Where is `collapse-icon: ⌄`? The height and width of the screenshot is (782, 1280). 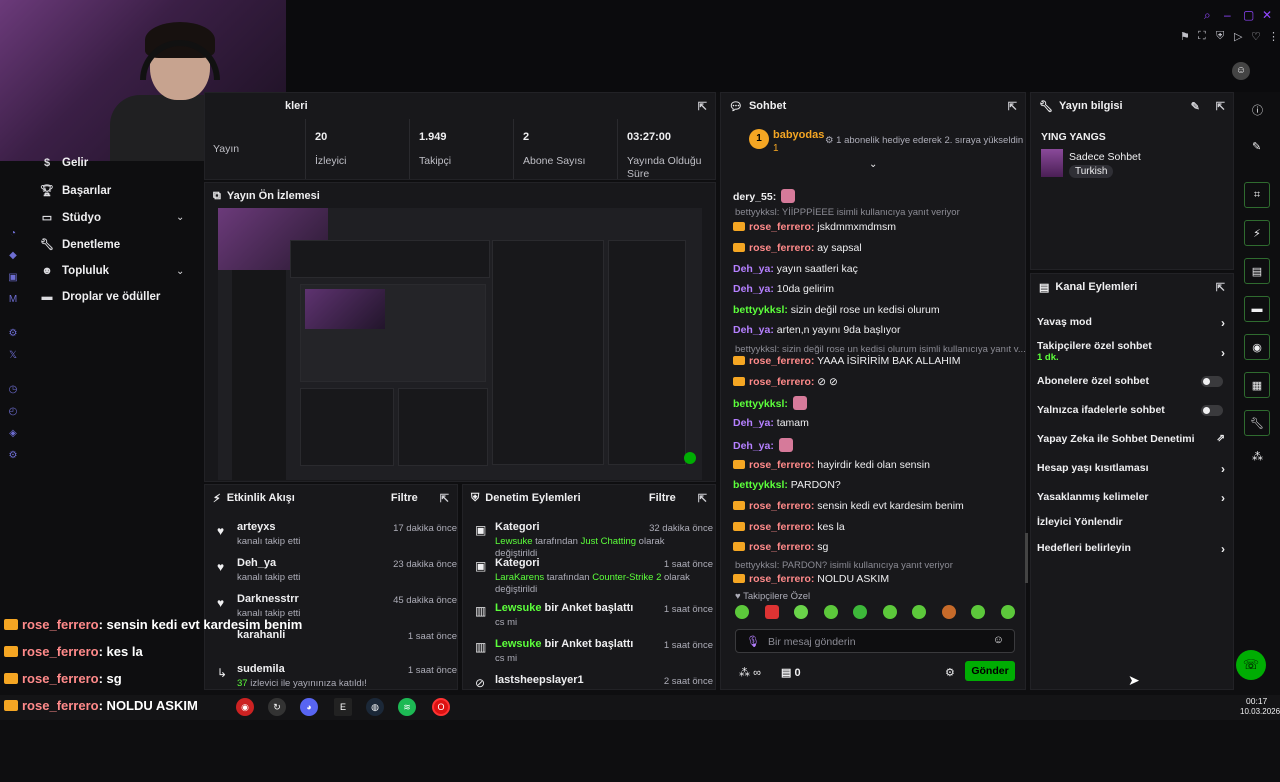
collapse-icon: ⌄ is located at coordinates (873, 164).